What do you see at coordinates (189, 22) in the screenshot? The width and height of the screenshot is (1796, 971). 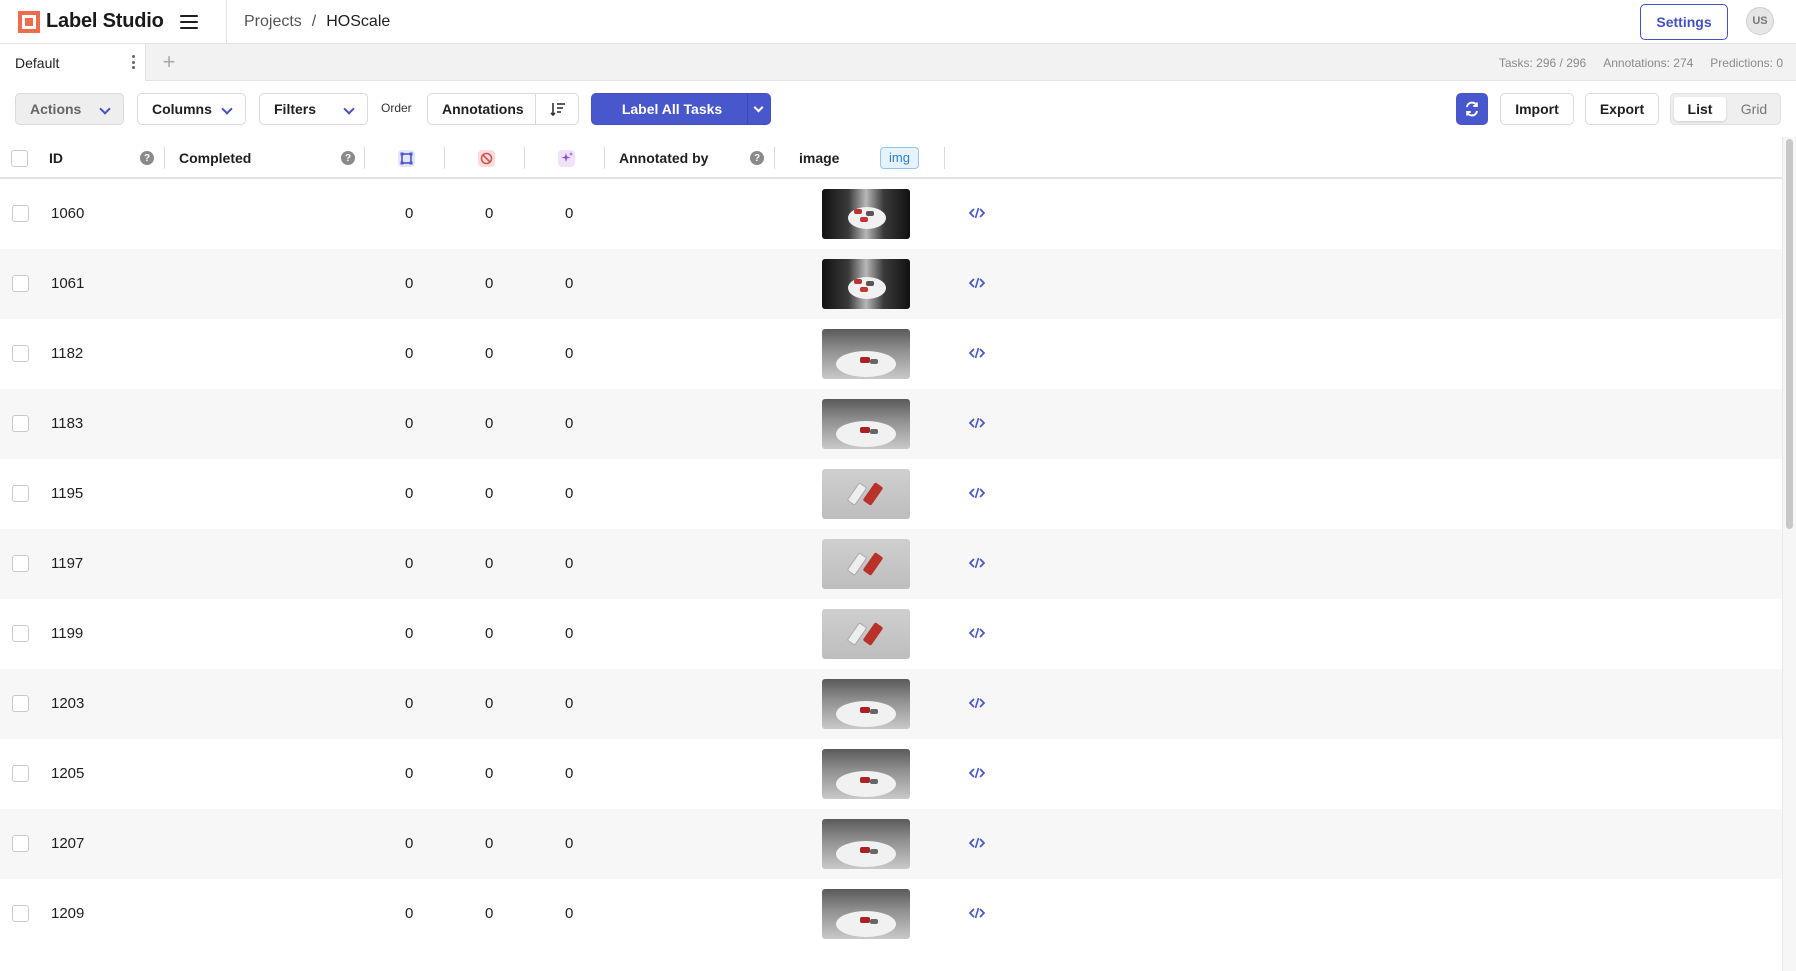 I see `main-menu-icon` at bounding box center [189, 22].